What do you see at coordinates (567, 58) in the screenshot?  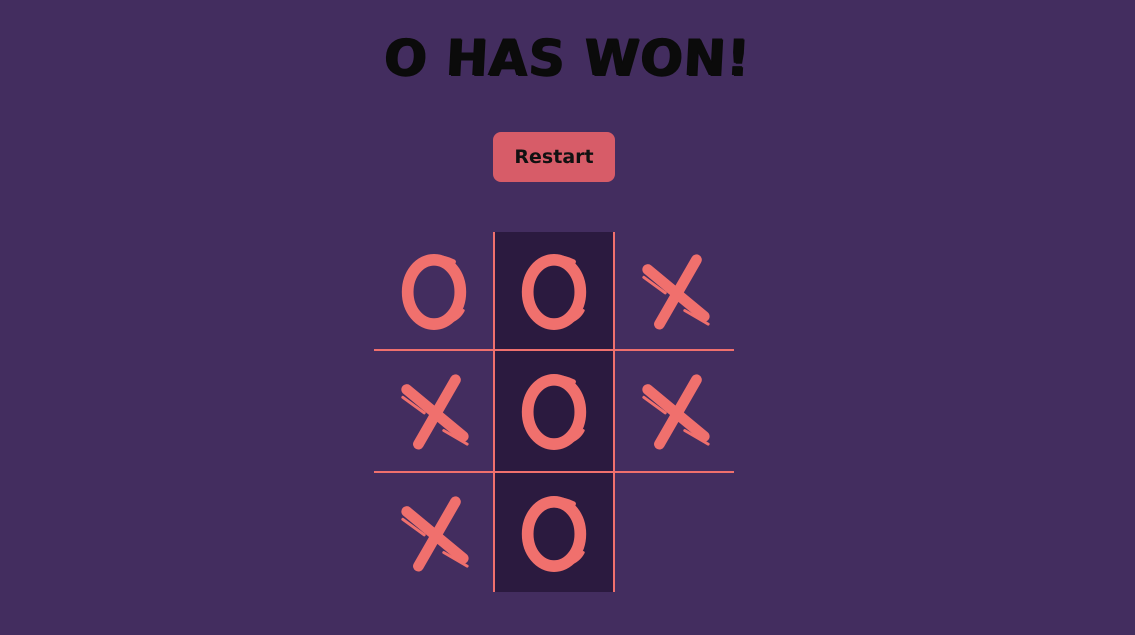 I see `game-status-title: O HAS WON!` at bounding box center [567, 58].